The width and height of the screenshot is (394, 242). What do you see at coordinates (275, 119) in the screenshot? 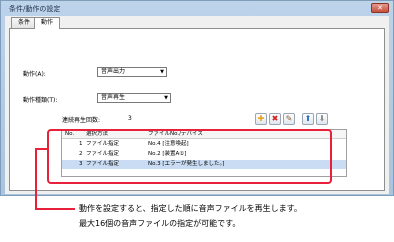
I see `delete-icon: ✖` at bounding box center [275, 119].